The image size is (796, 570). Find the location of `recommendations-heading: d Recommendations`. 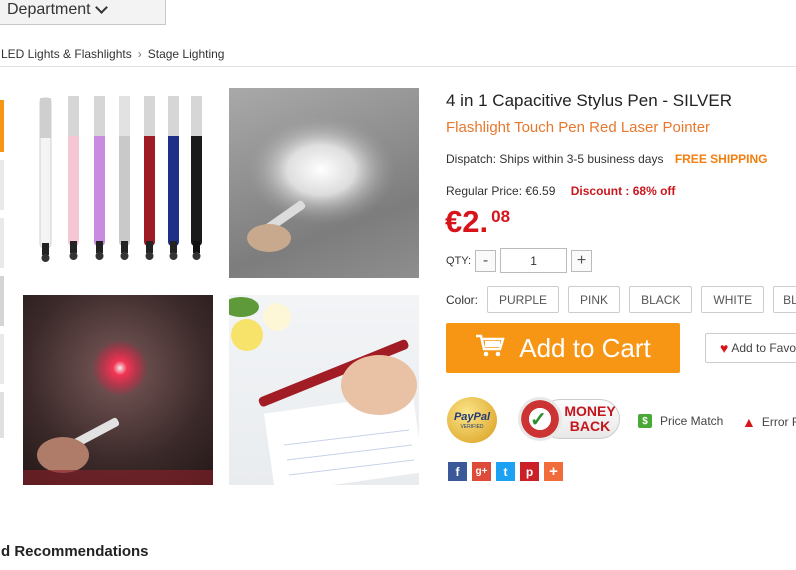

recommendations-heading: d Recommendations is located at coordinates (75, 551).